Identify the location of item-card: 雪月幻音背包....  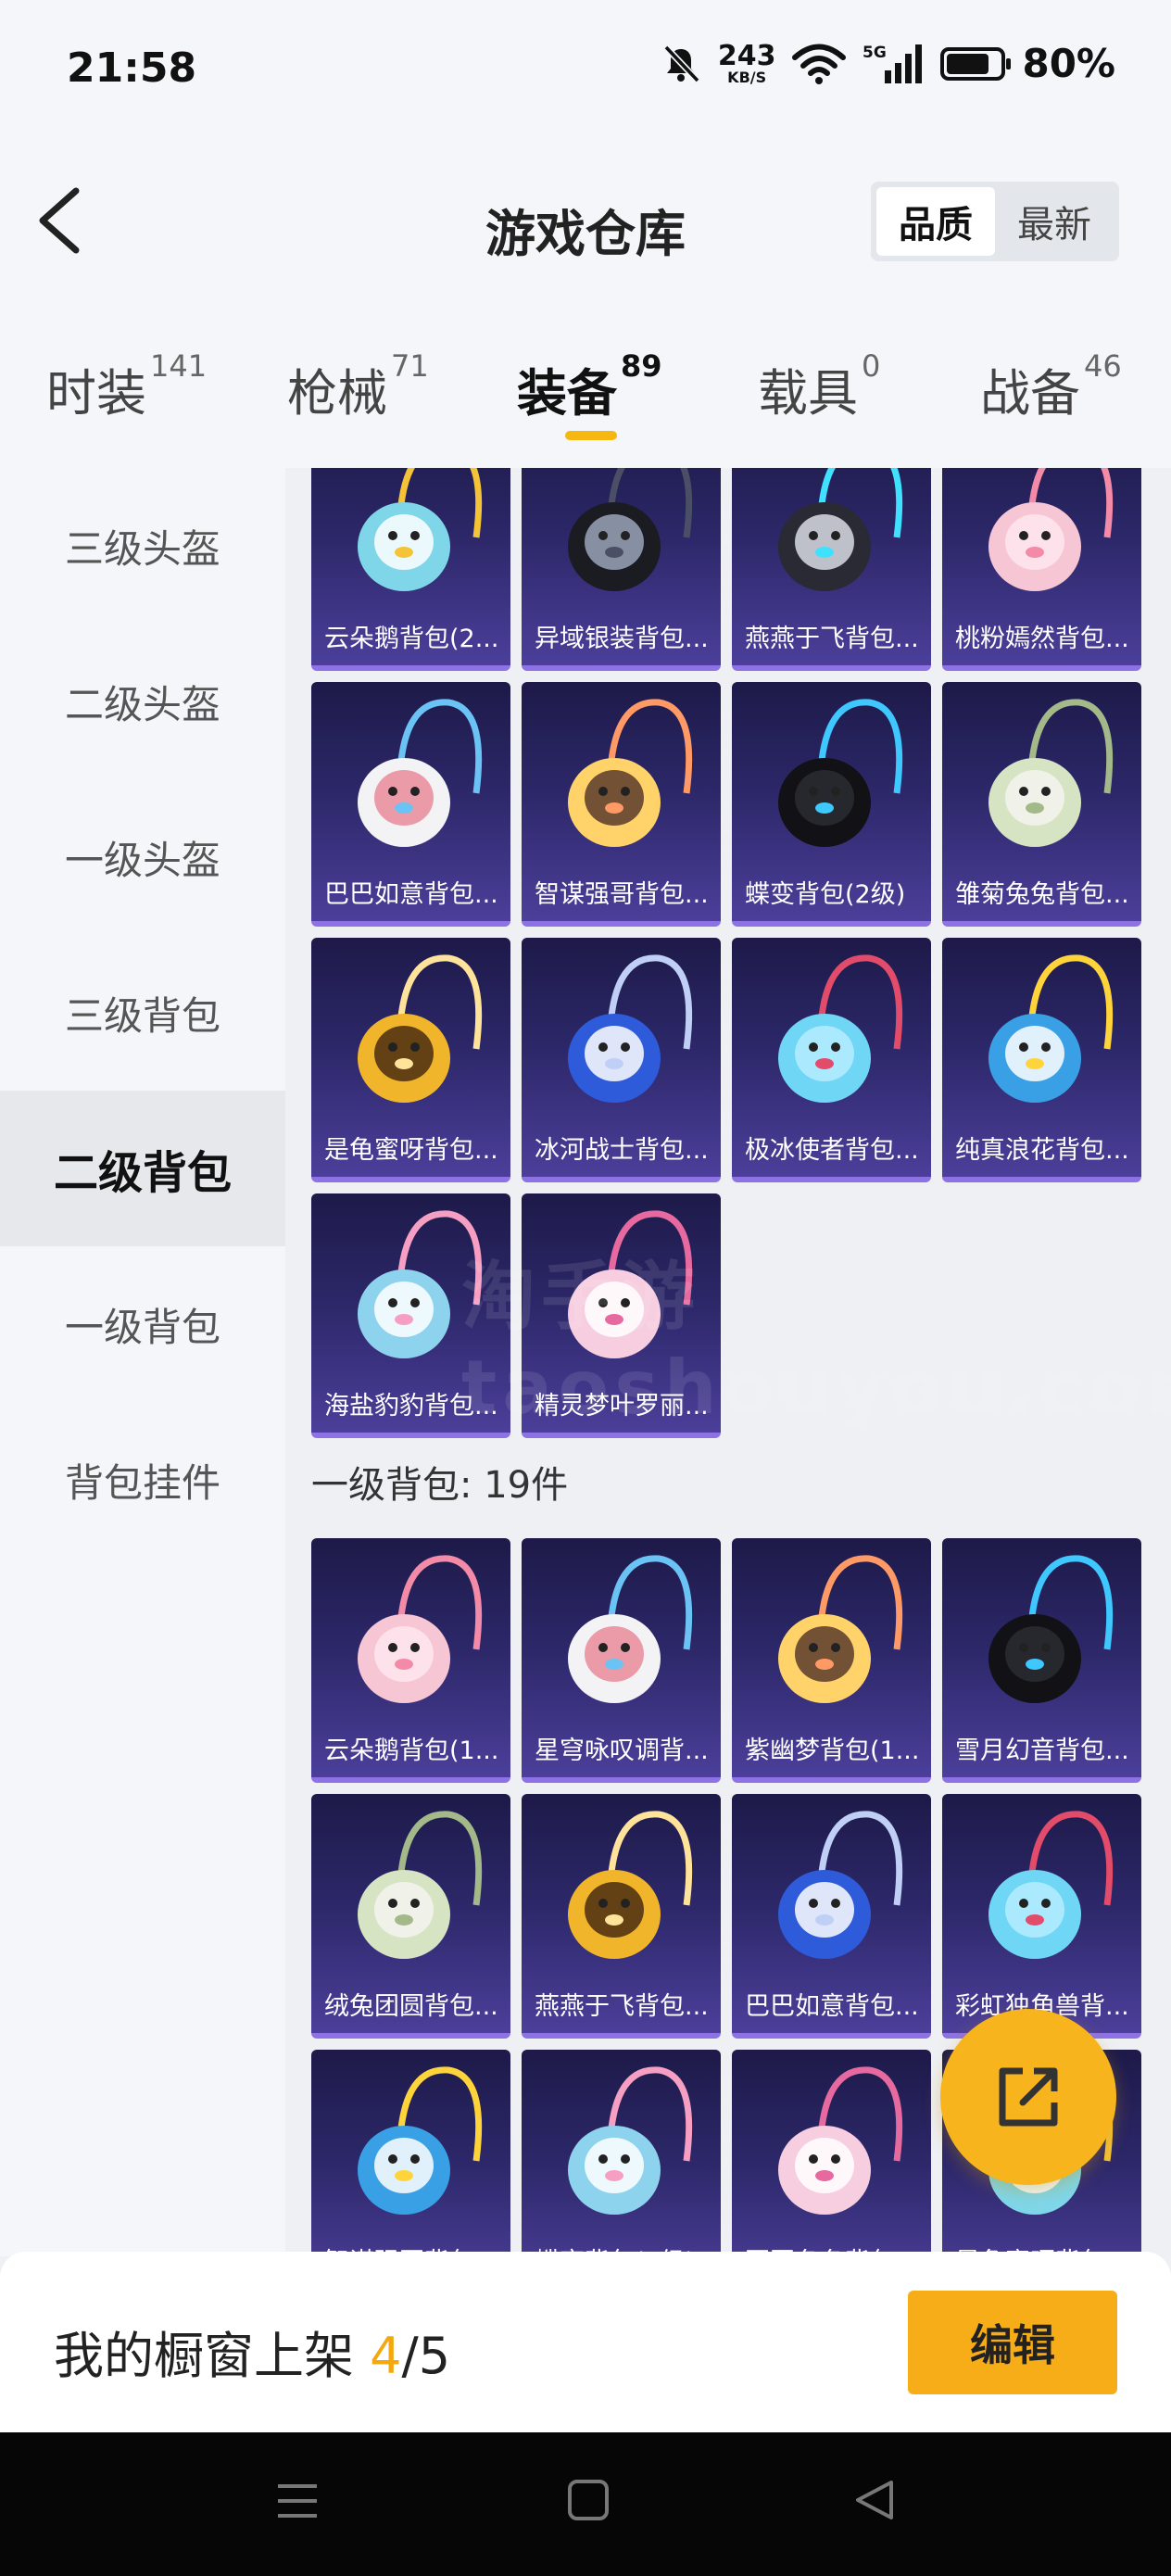
(1041, 1660).